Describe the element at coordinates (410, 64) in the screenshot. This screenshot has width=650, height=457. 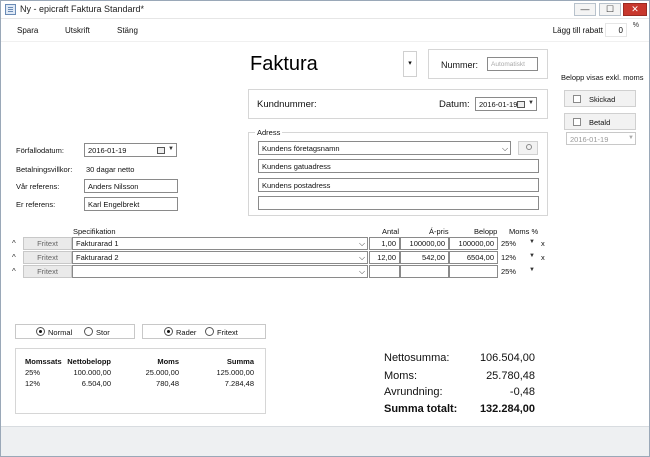
I see `document-type-dropdown: ▾` at that location.